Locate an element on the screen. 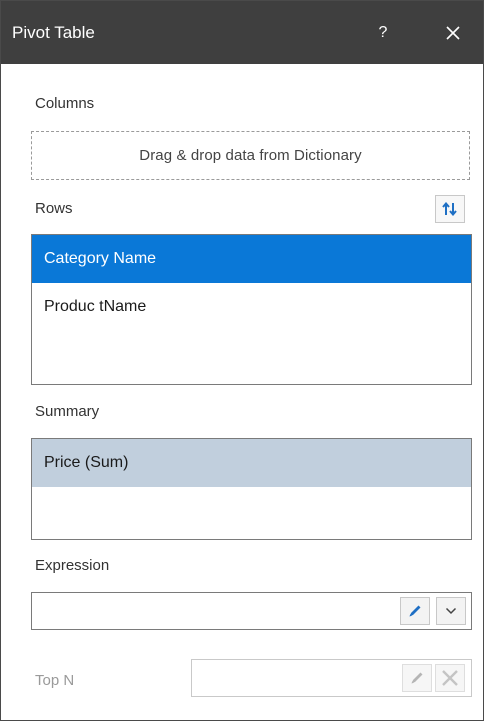 The height and width of the screenshot is (721, 484). dropzone-hint: Drag & drop data from Dictionary is located at coordinates (250, 155).